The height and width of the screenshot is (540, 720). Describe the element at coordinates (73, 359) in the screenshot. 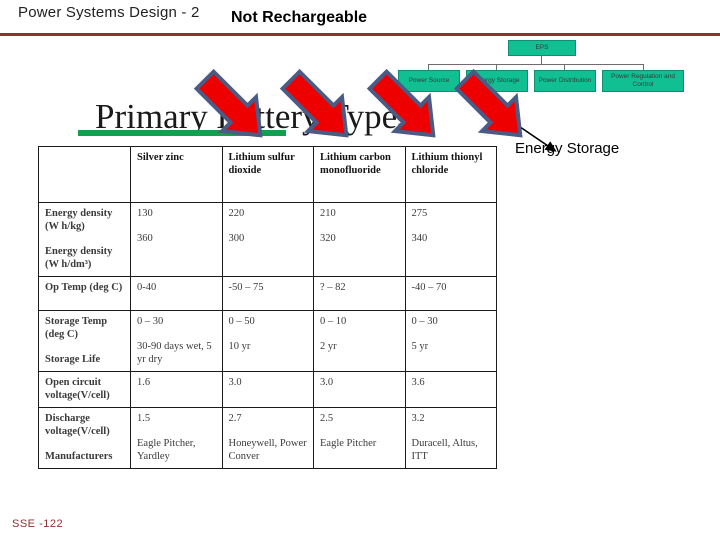

I see `table-row-label-line: Storage Life` at that location.